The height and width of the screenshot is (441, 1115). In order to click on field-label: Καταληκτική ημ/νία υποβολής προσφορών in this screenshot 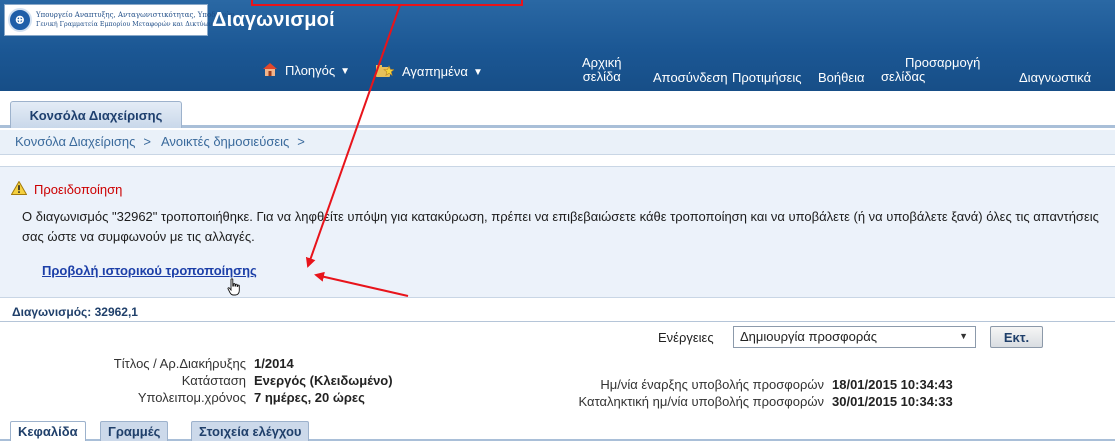, I will do `click(701, 401)`.